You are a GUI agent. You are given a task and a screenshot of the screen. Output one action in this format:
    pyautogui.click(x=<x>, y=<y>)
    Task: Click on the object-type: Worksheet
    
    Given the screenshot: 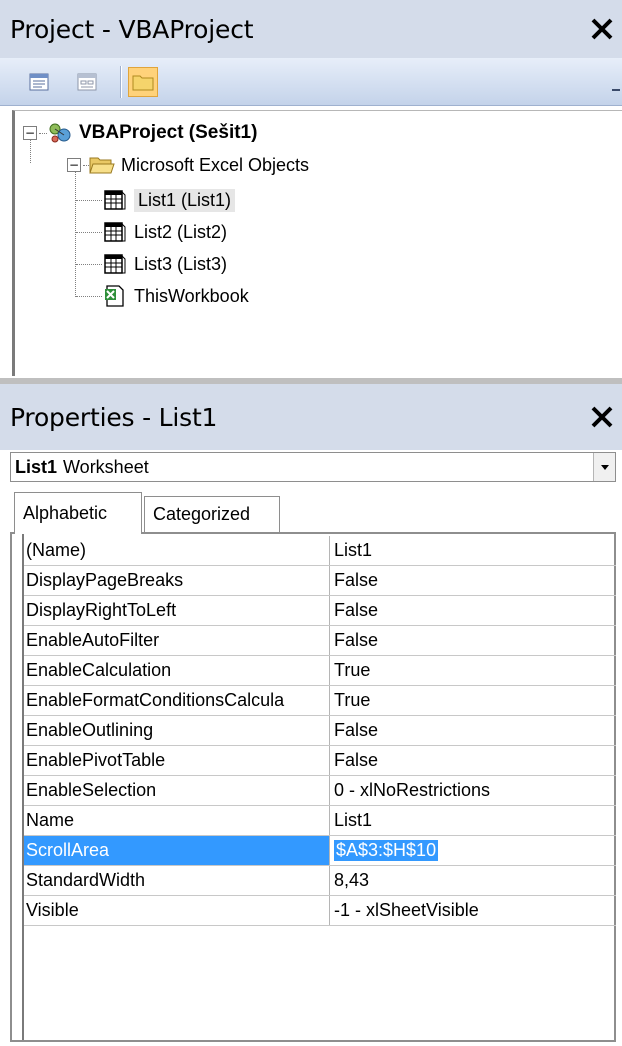 What is the action you would take?
    pyautogui.click(x=106, y=466)
    